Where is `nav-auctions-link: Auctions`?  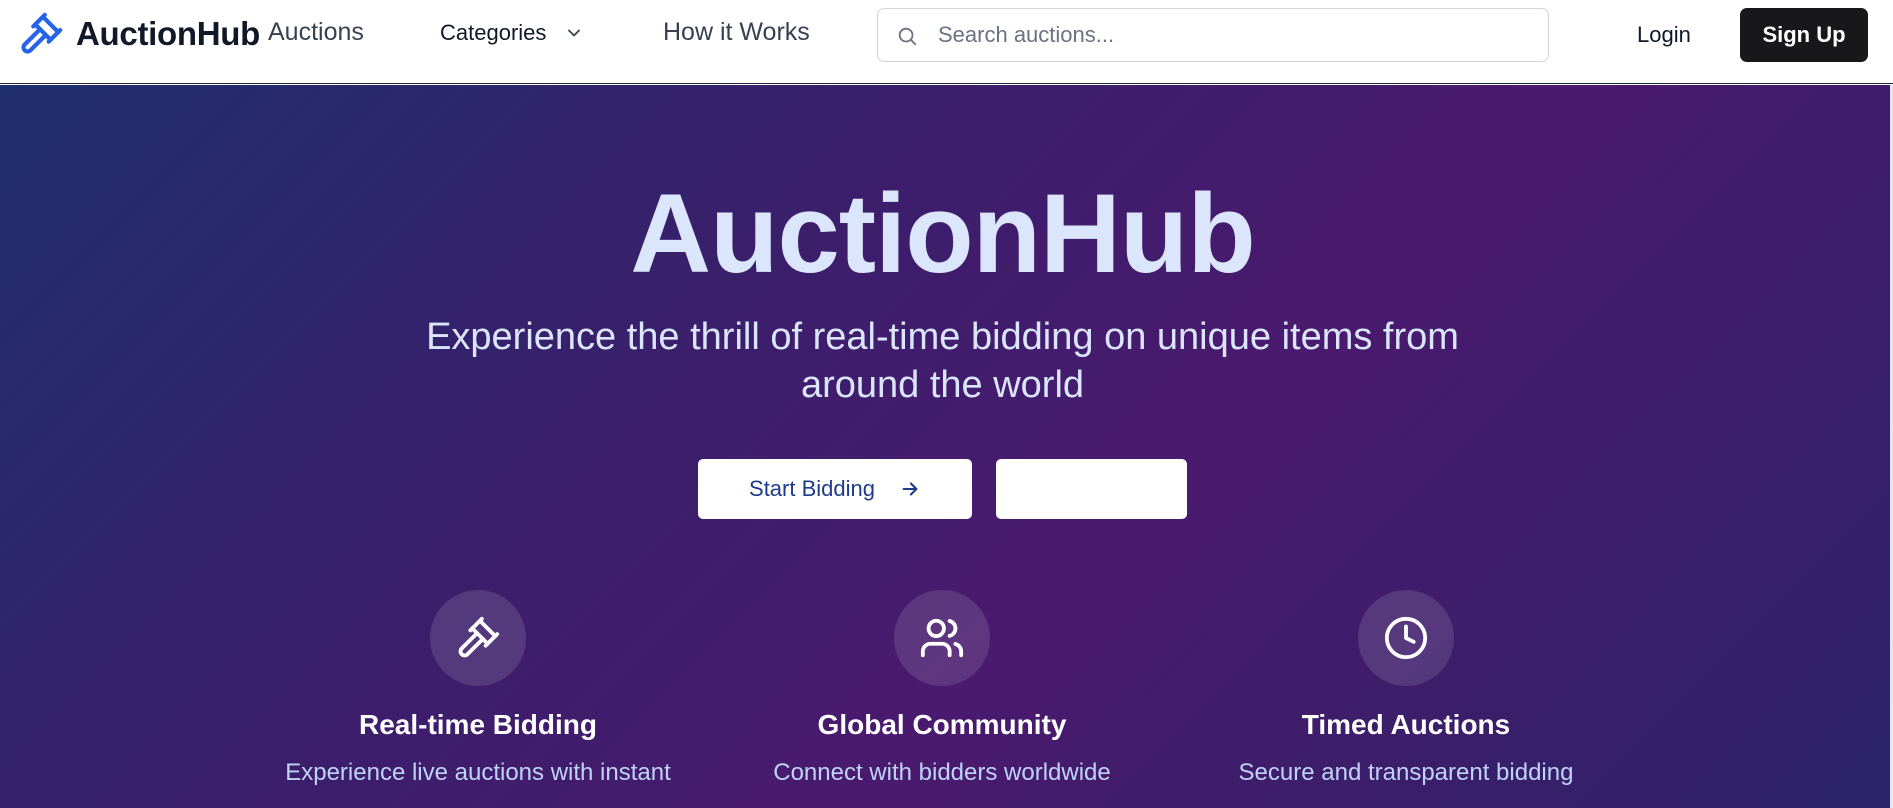 nav-auctions-link: Auctions is located at coordinates (316, 32).